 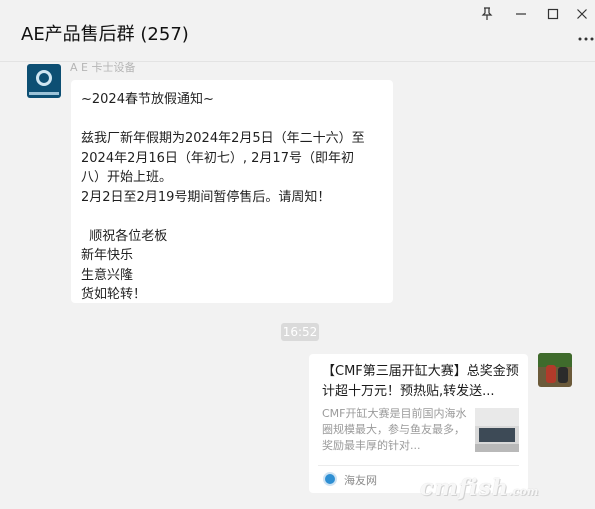 I want to click on self-avatar, so click(x=555, y=370).